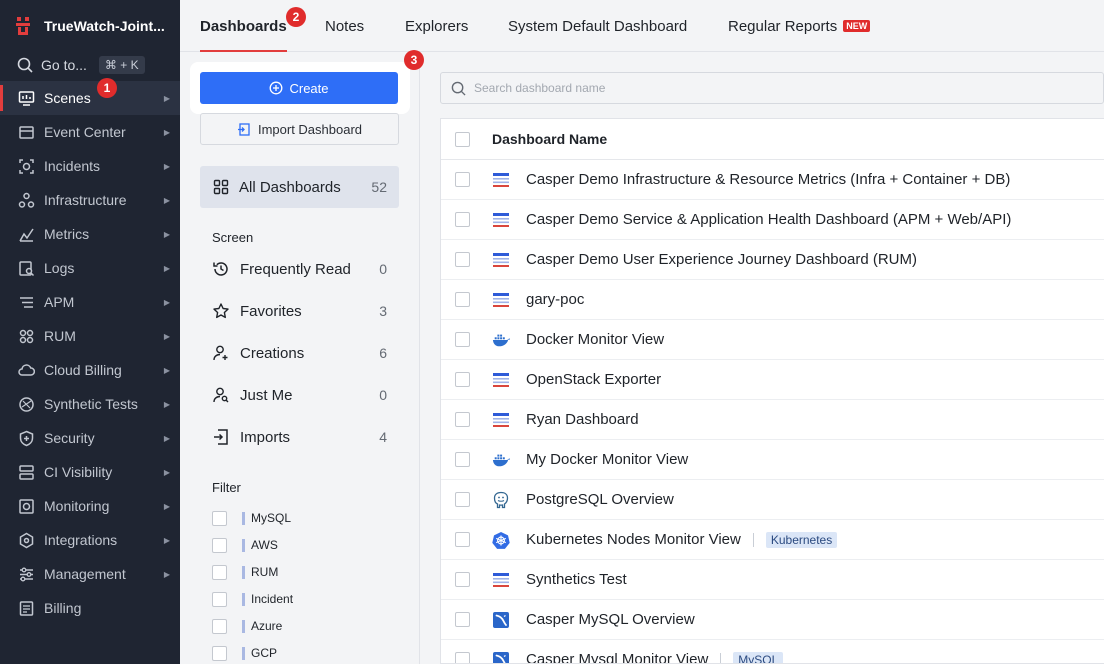  Describe the element at coordinates (772, 460) in the screenshot. I see `table-row: My Docker Monitor View` at that location.